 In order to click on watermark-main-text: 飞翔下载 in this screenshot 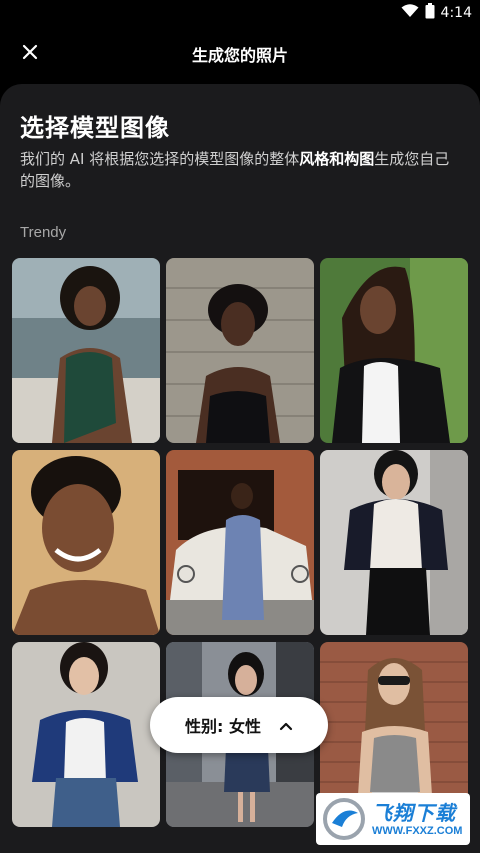, I will do `click(414, 813)`.